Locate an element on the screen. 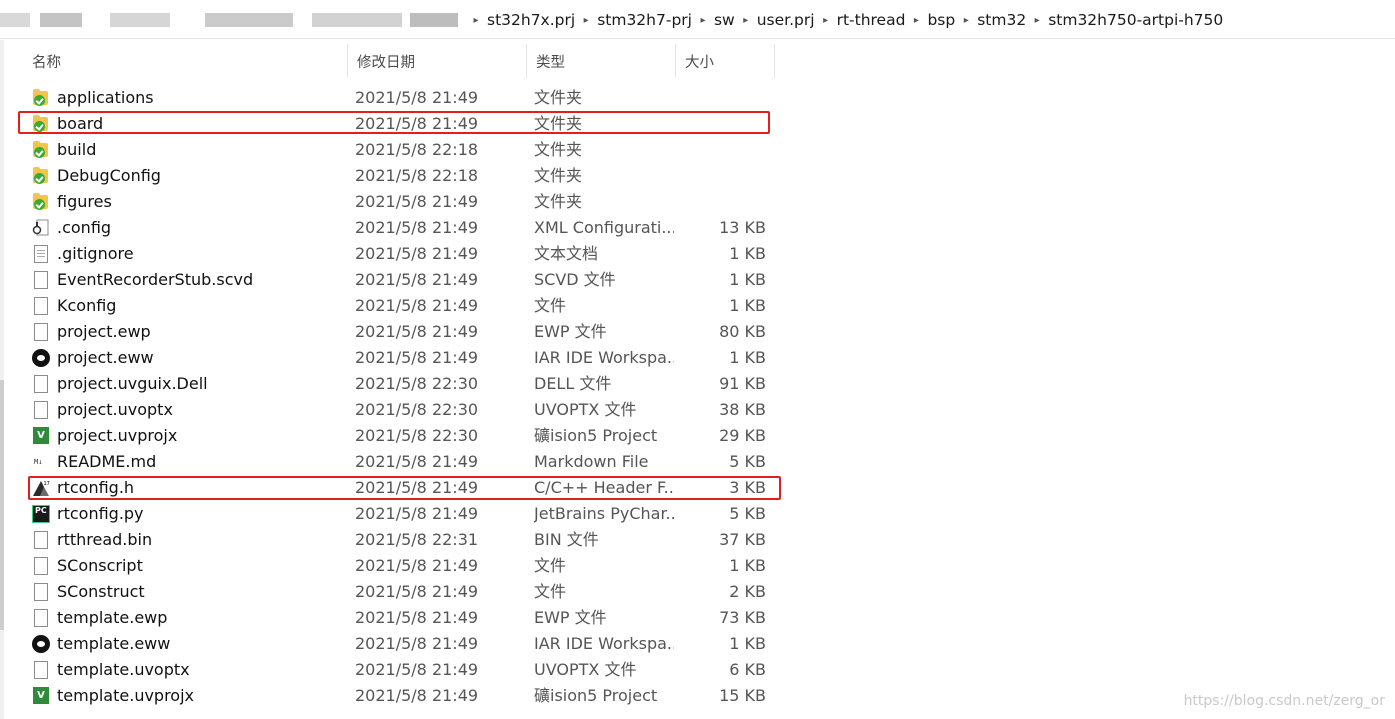 This screenshot has height=719, width=1395. iar-workspace-icon is located at coordinates (41, 358).